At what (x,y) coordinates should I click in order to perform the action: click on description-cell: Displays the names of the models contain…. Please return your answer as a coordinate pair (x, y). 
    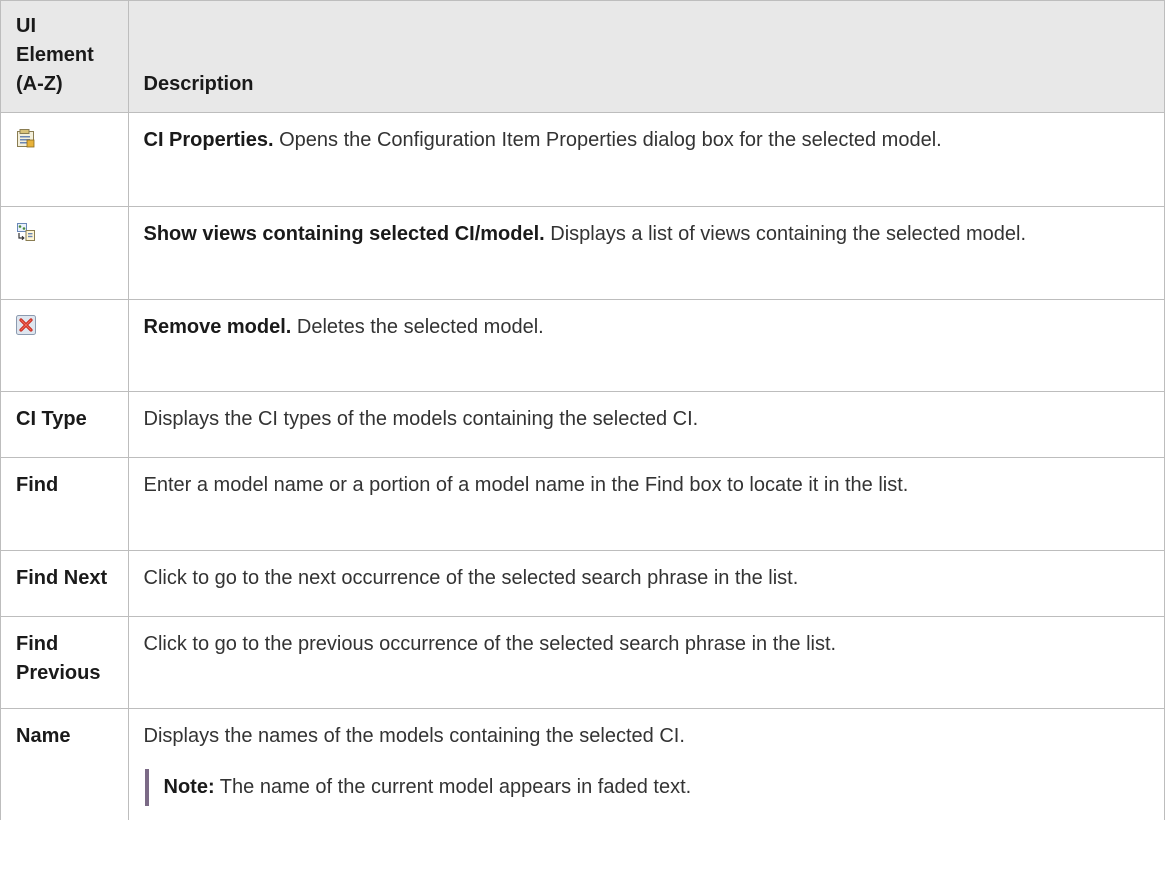
    Looking at the image, I should click on (646, 764).